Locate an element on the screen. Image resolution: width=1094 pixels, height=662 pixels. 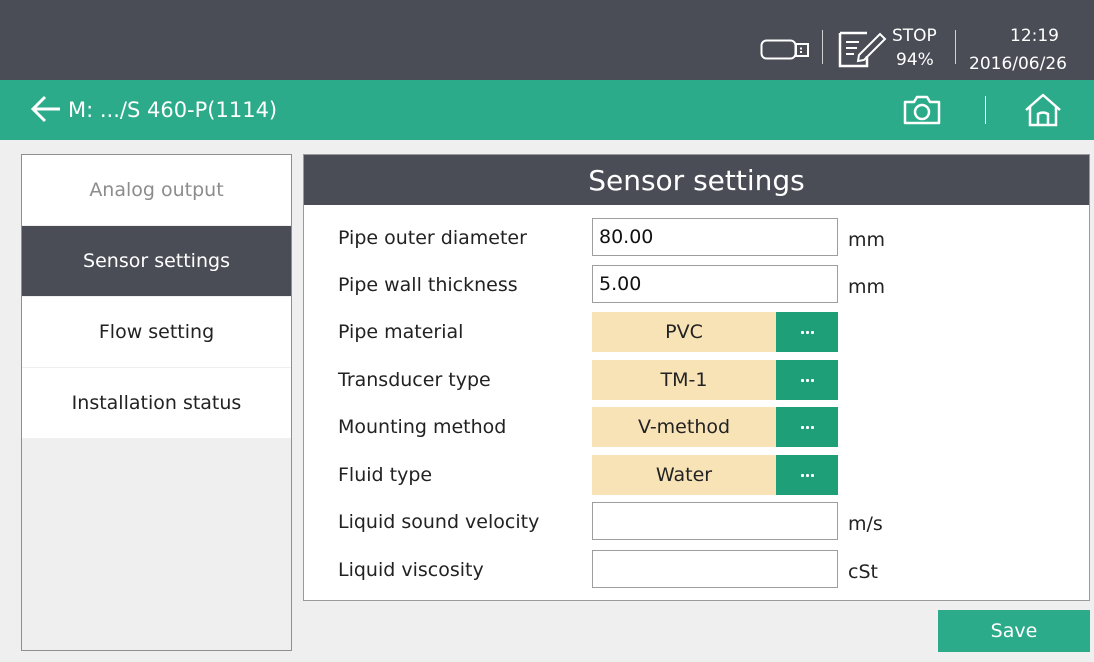
edit-note-icon is located at coordinates (862, 49).